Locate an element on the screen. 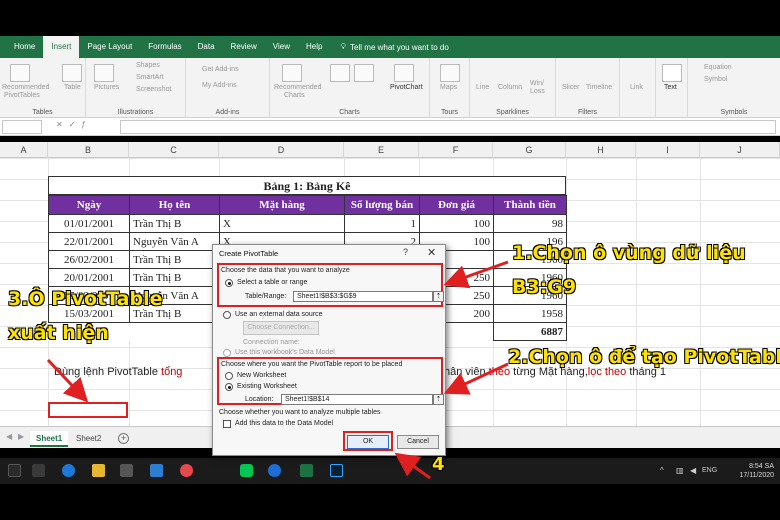  file-explorer-icon is located at coordinates (98, 470).